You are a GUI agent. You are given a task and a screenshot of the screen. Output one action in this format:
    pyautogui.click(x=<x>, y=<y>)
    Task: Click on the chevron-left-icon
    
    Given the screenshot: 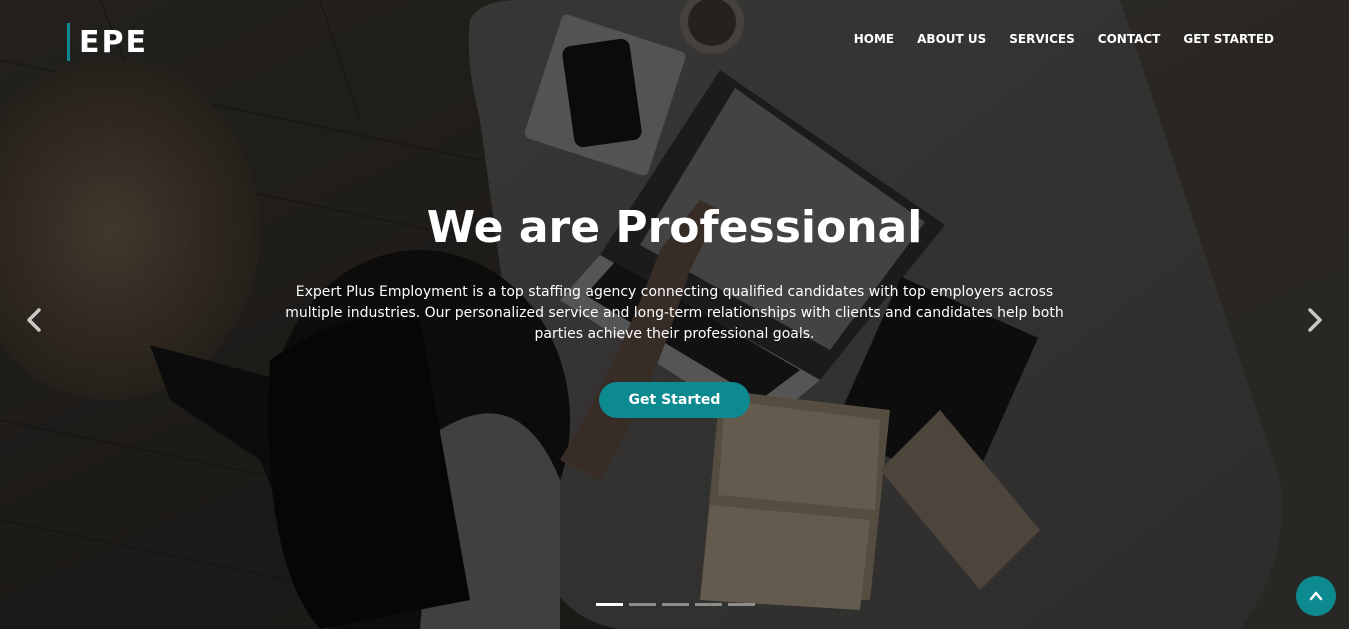 What is the action you would take?
    pyautogui.click(x=34, y=320)
    